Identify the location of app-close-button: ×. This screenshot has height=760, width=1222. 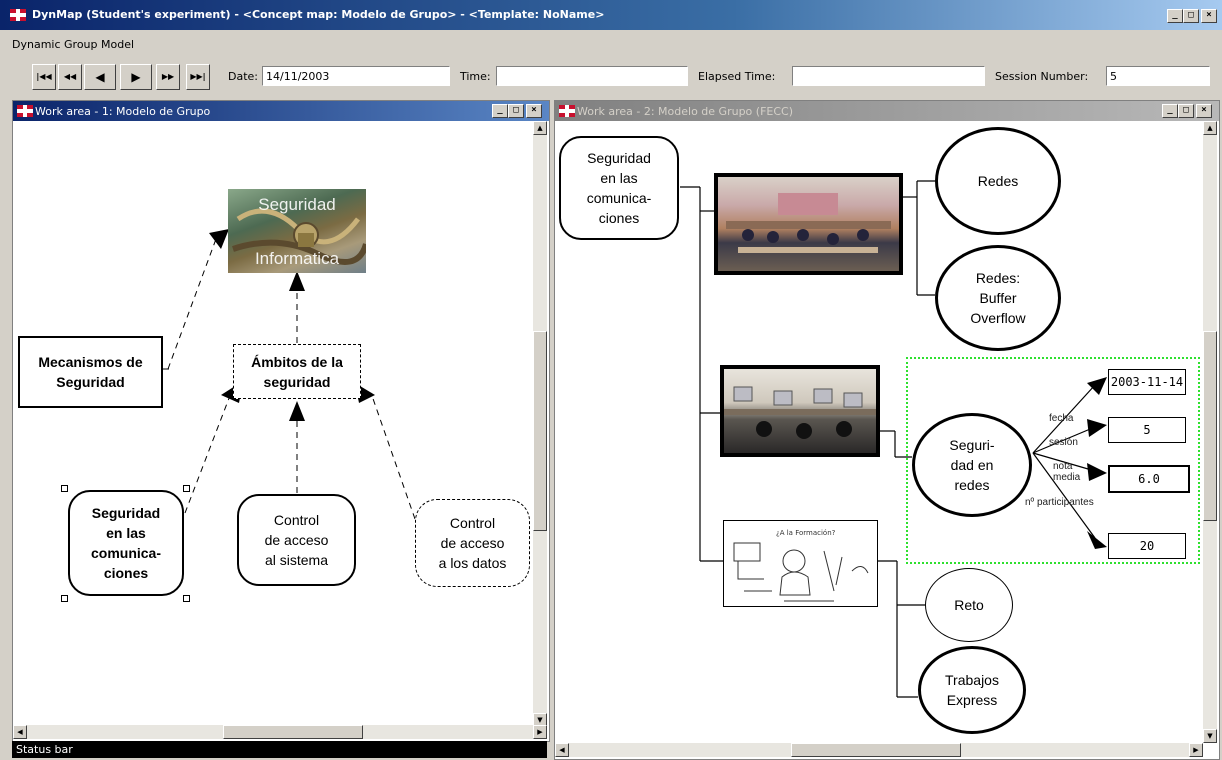
(1209, 16).